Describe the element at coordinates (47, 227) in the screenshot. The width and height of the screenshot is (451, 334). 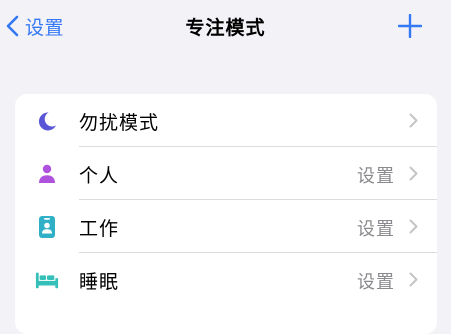
I see `id-badge-icon` at that location.